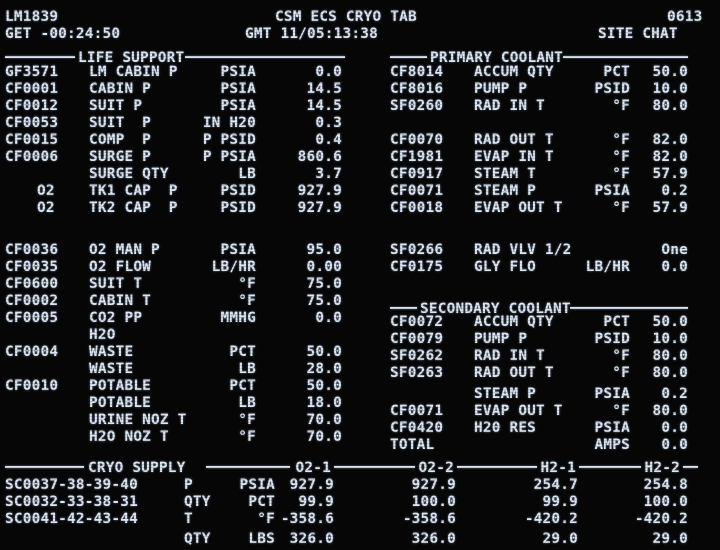 Image resolution: width=720 pixels, height=550 pixels. I want to click on life-support-unit: LB/HR, so click(233, 267).